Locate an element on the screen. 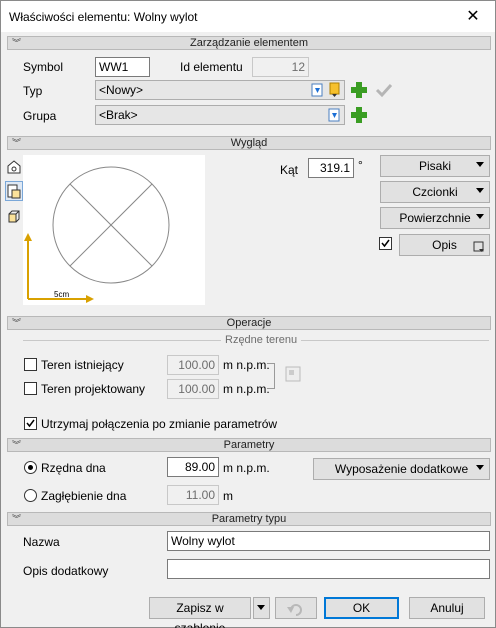 This screenshot has width=496, height=628. kat-input: 319.1 is located at coordinates (331, 168).